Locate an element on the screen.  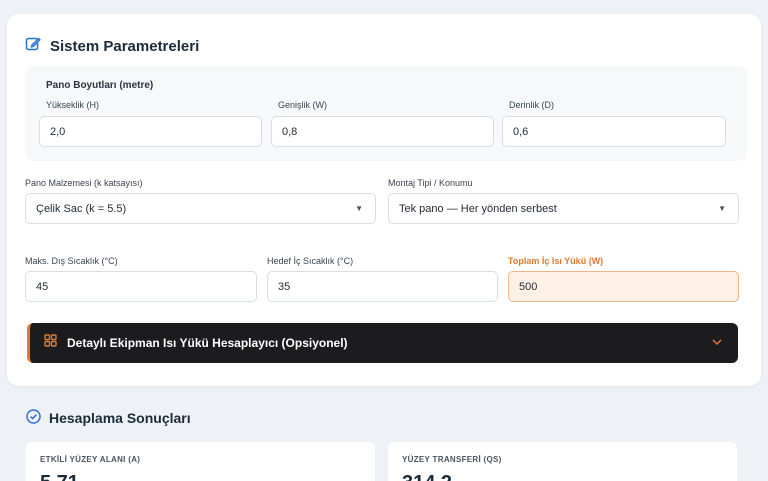
check-circle-icon is located at coordinates (33, 418).